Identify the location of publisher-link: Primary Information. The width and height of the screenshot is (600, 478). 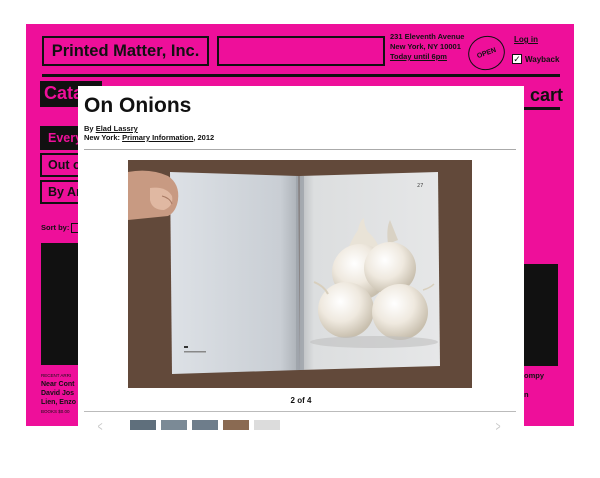
(157, 137).